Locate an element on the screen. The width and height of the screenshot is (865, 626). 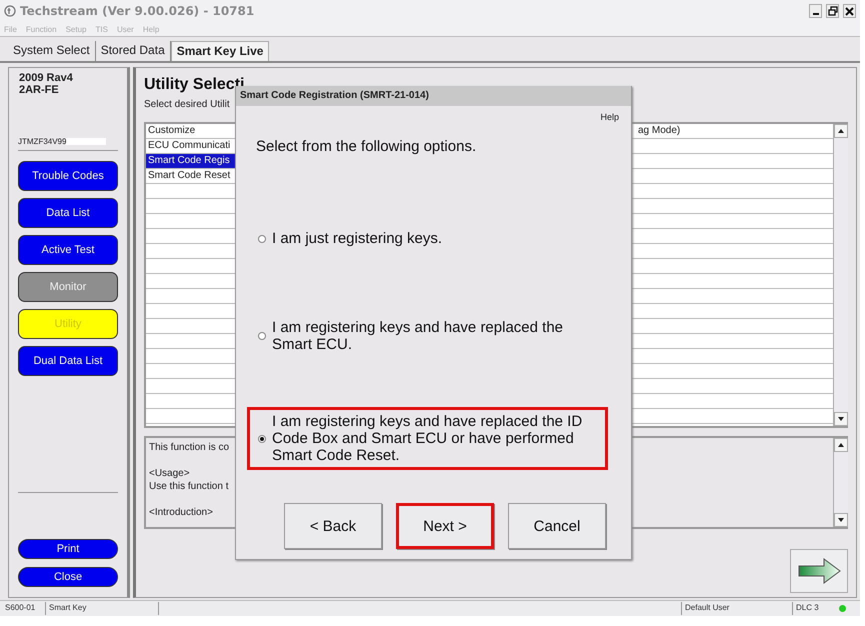
description-text: <Usage> is located at coordinates (169, 474).